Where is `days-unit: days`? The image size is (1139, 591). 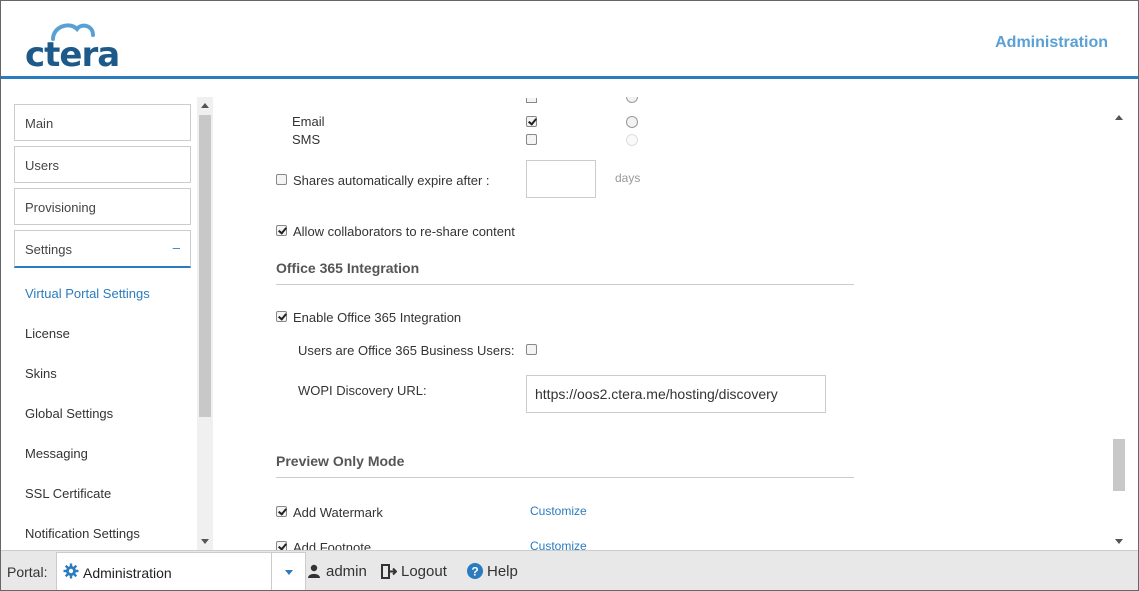 days-unit: days is located at coordinates (628, 178).